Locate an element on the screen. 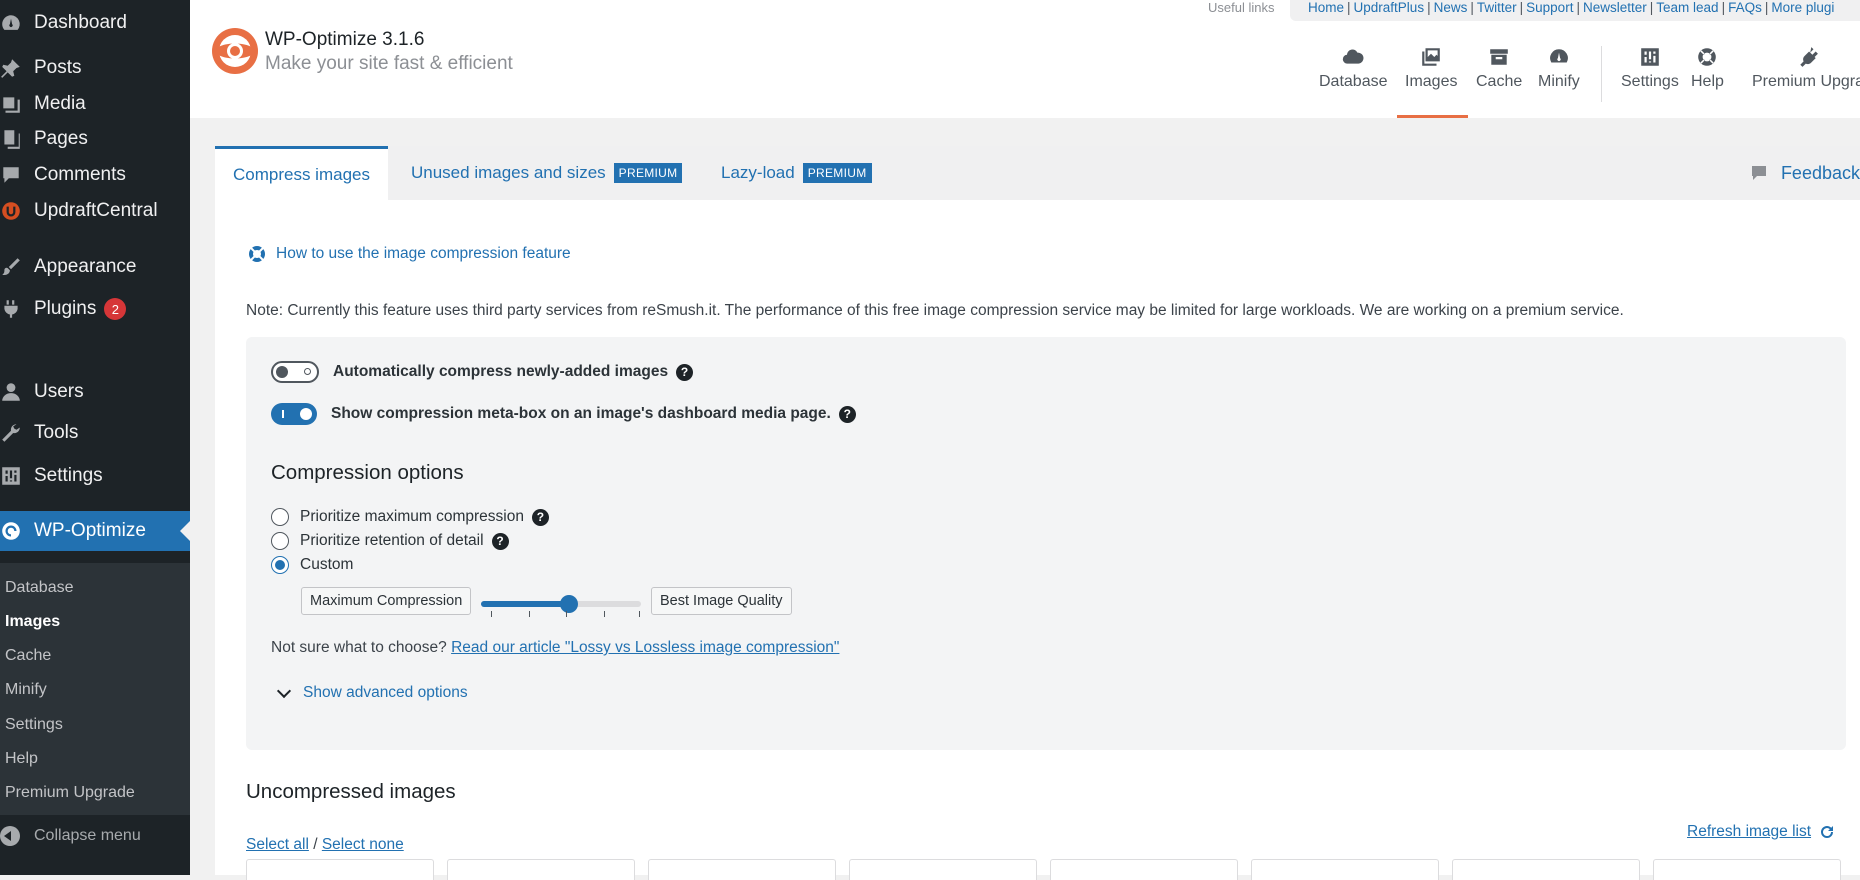 The image size is (1860, 880). link-support: Support is located at coordinates (1549, 7).